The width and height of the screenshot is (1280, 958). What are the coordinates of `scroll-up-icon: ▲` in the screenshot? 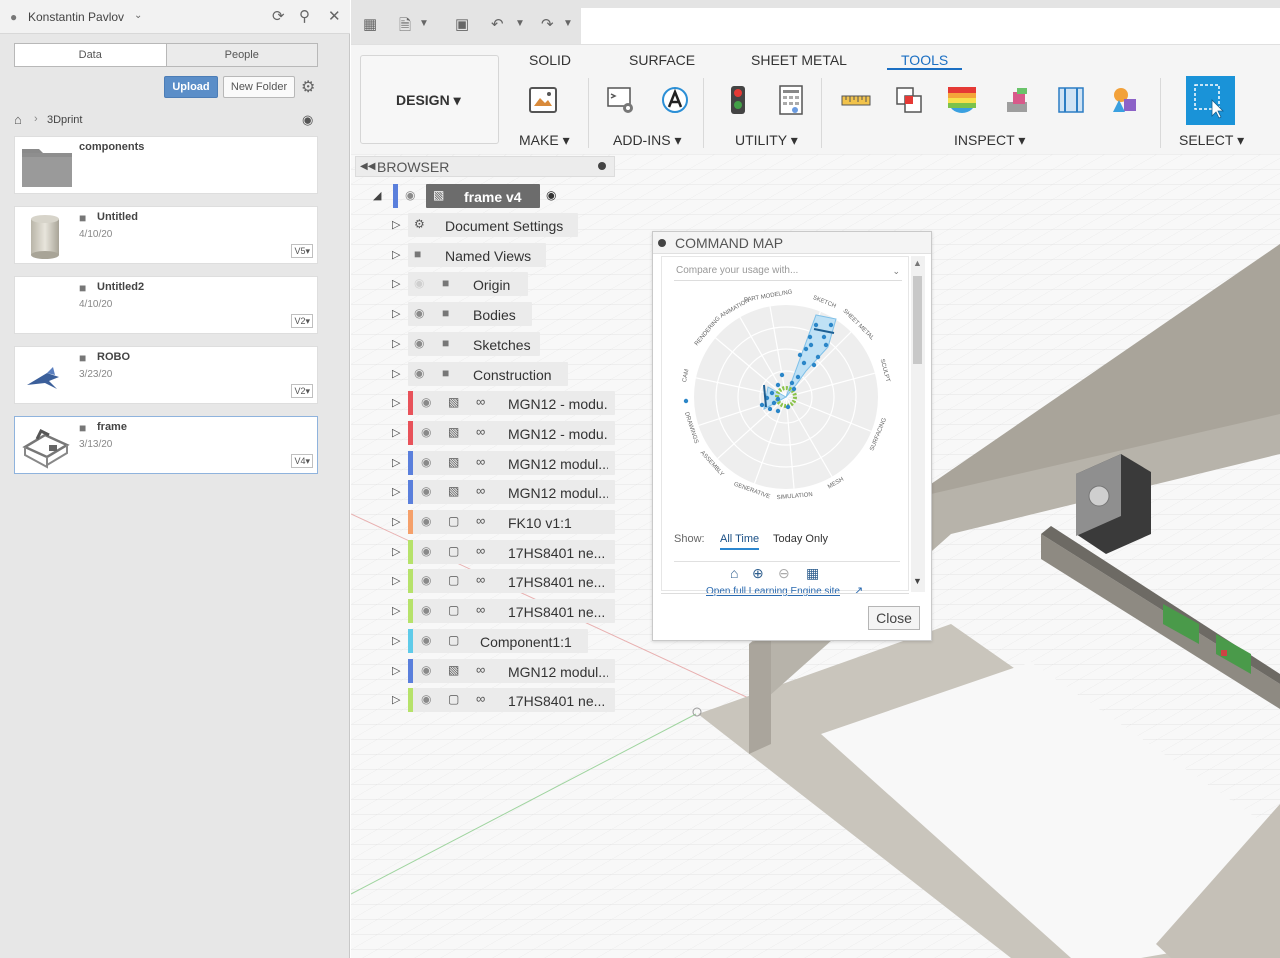 It's located at (917, 263).